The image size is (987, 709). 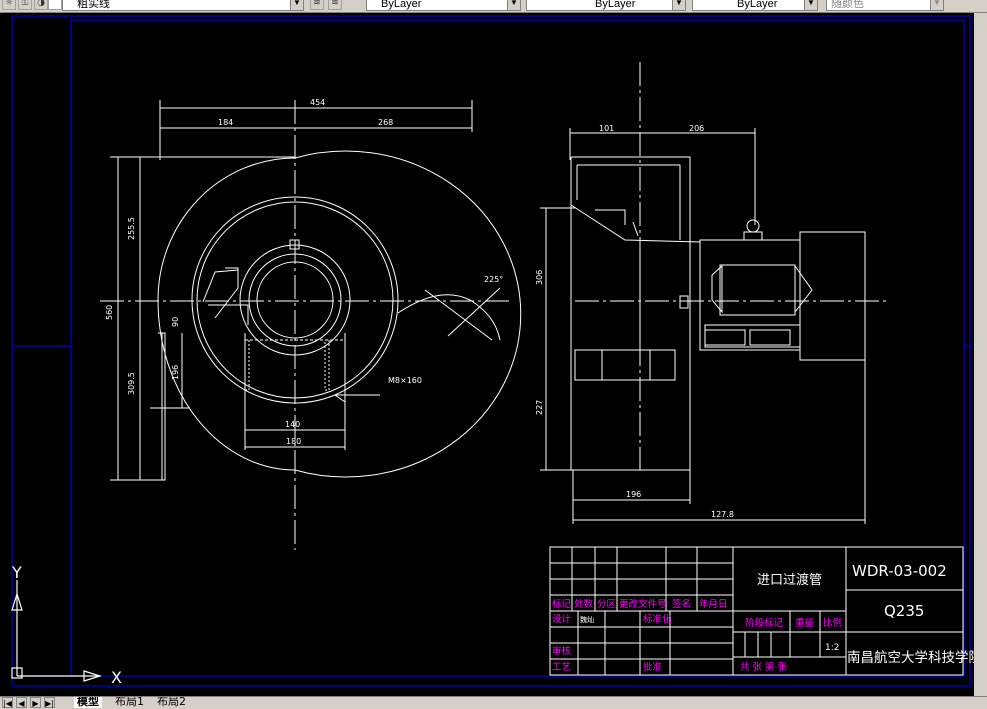 I want to click on ucs-icon: Y X, so click(x=66, y=625).